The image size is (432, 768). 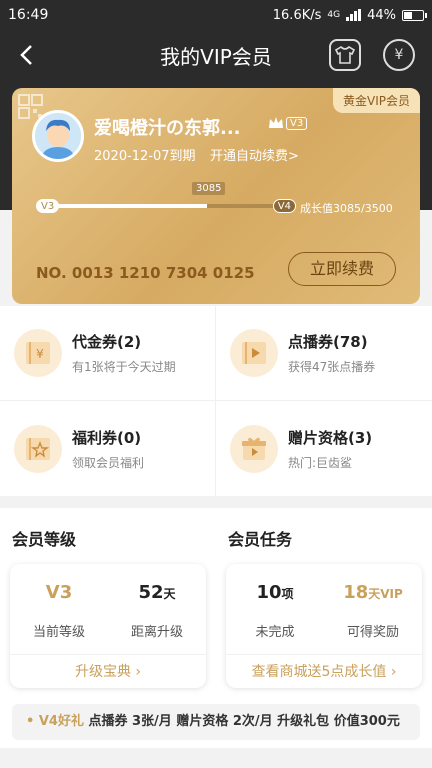 What do you see at coordinates (284, 206) in the screenshot?
I see `level-to: V4` at bounding box center [284, 206].